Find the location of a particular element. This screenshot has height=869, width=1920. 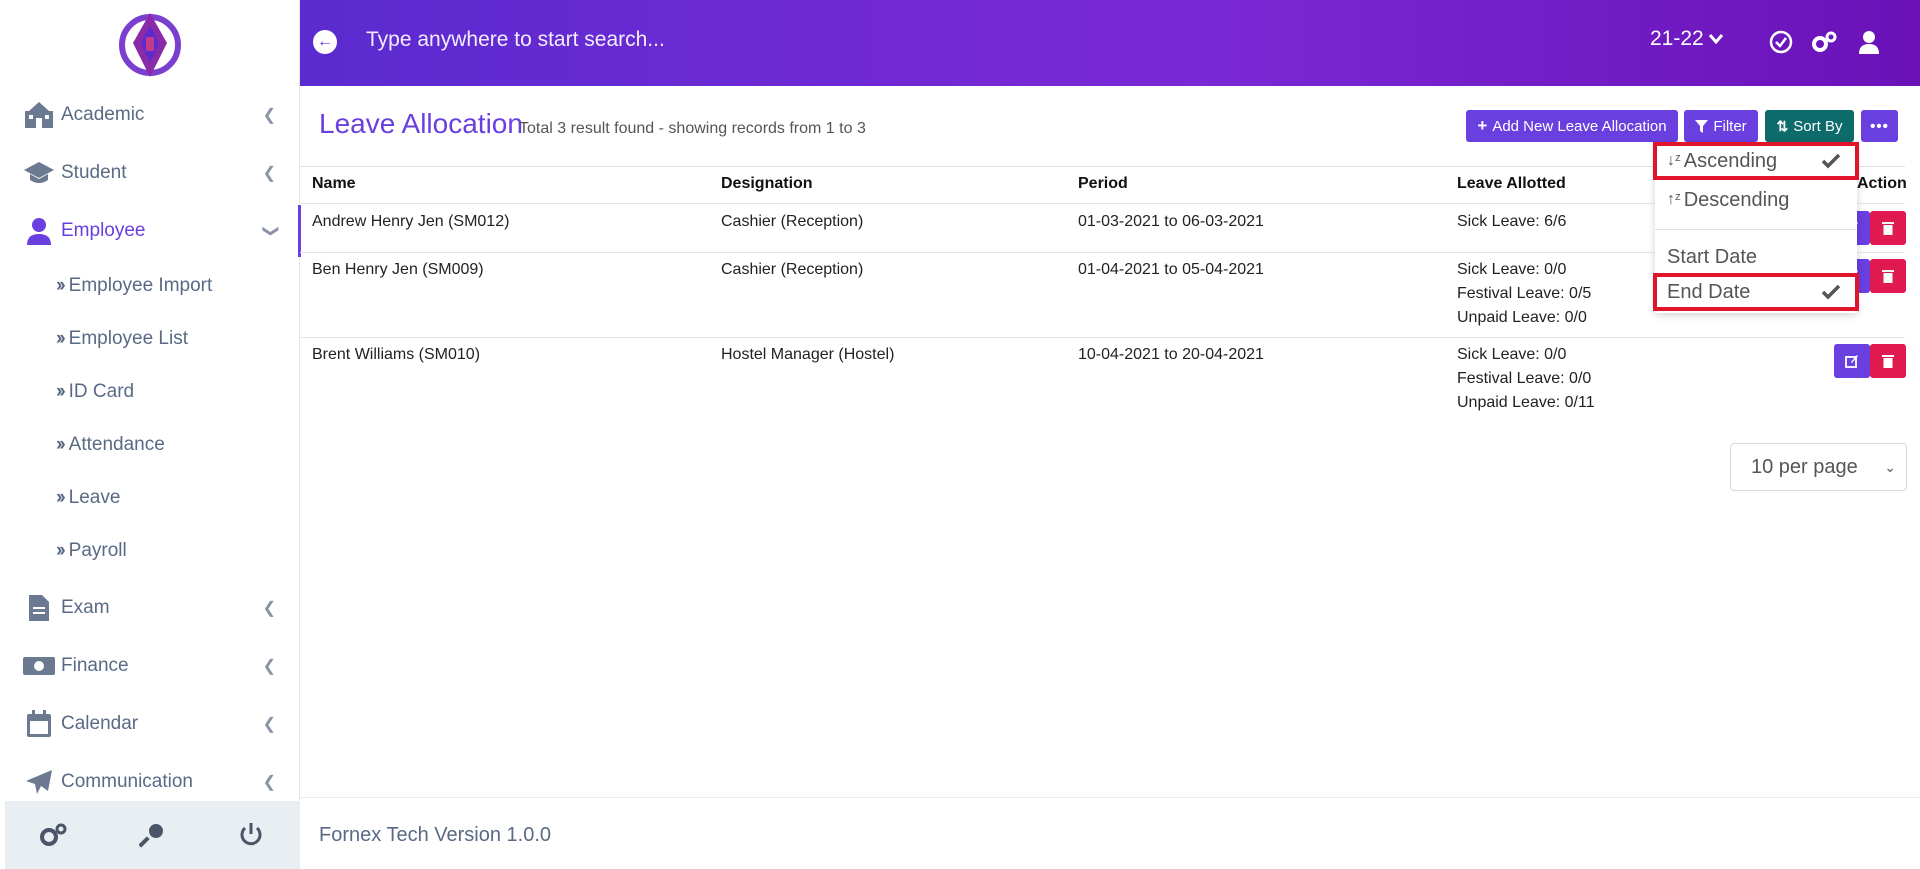

cell-leave: Sick Leave: 0/0 is located at coordinates (1512, 354).